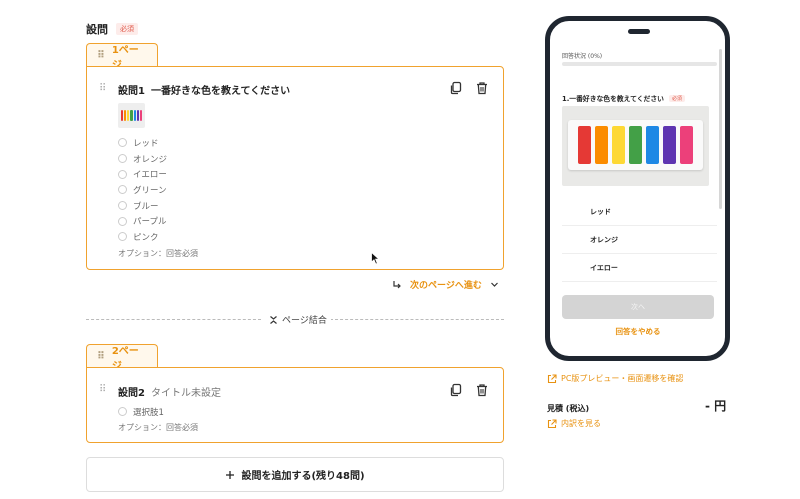  I want to click on progress-bar, so click(639, 64).